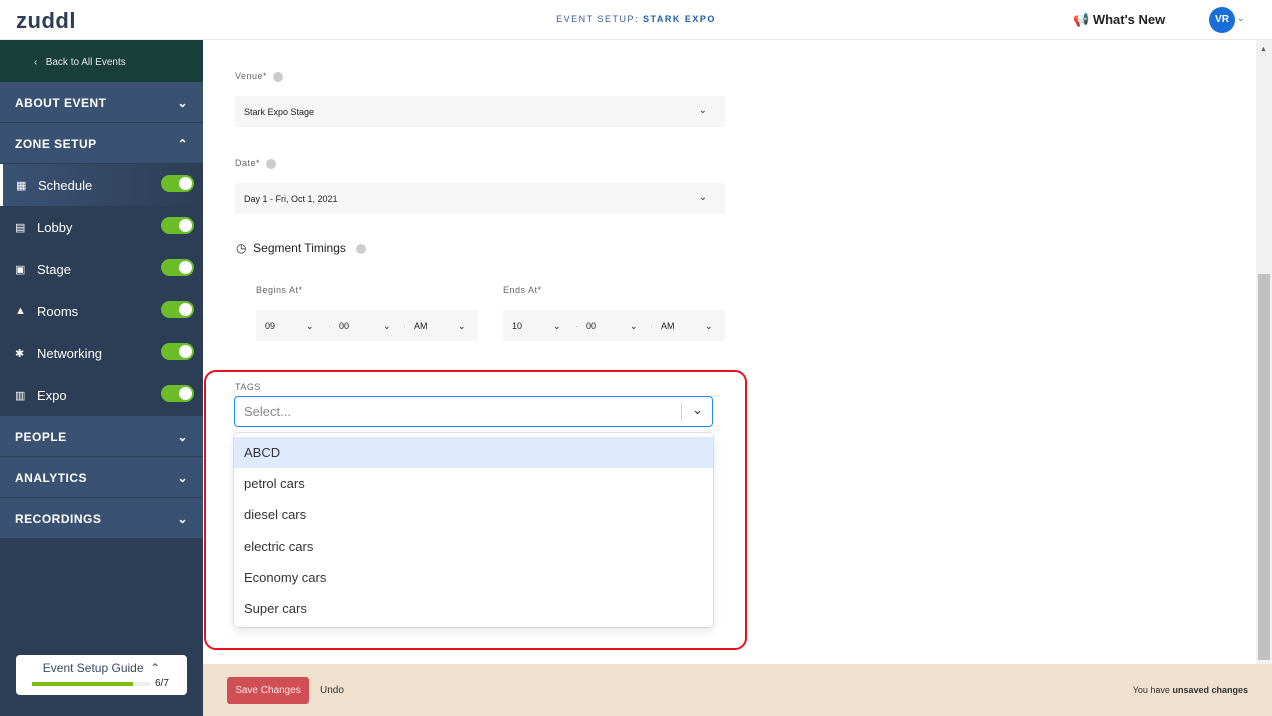  What do you see at coordinates (101, 477) in the screenshot?
I see `section-analytics: ANALYTICS ⌄` at bounding box center [101, 477].